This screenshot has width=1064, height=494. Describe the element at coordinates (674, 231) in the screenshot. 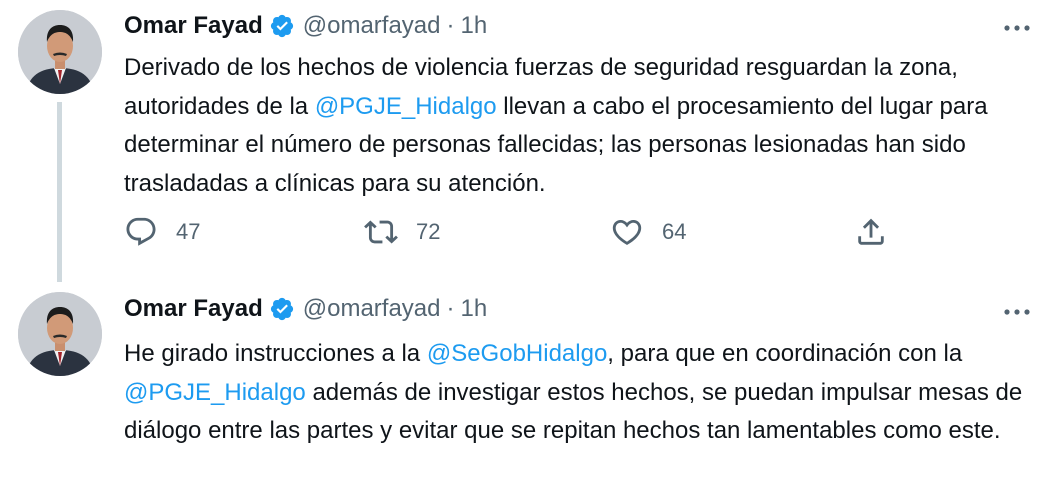

I see `like-count: 64` at that location.